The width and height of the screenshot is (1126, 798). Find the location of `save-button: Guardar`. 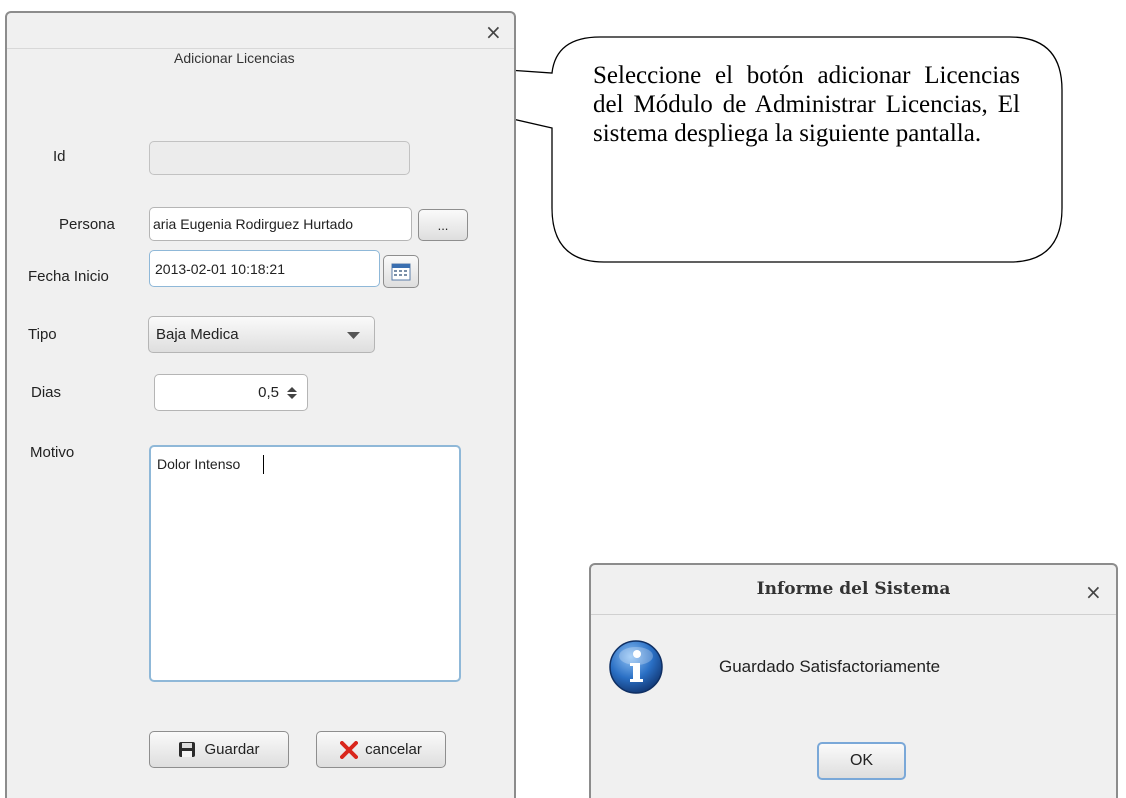

save-button: Guardar is located at coordinates (219, 749).